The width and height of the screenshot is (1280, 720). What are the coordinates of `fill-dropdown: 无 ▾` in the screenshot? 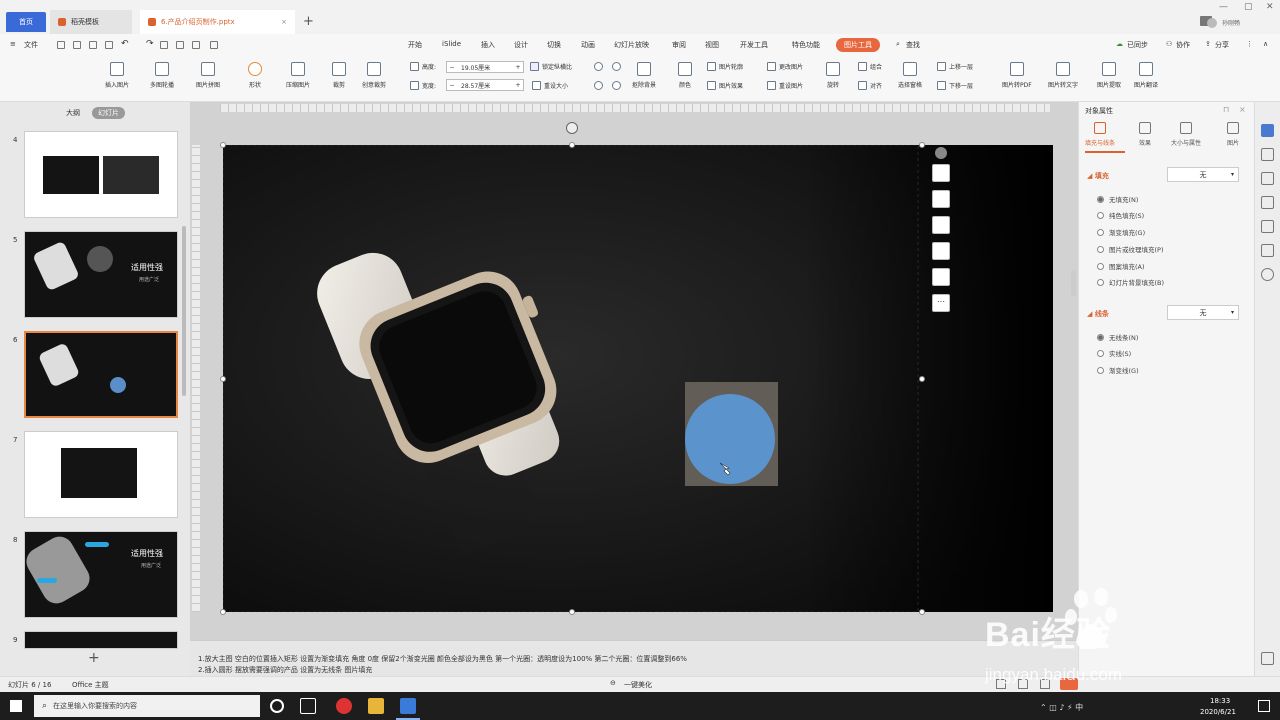 It's located at (1203, 174).